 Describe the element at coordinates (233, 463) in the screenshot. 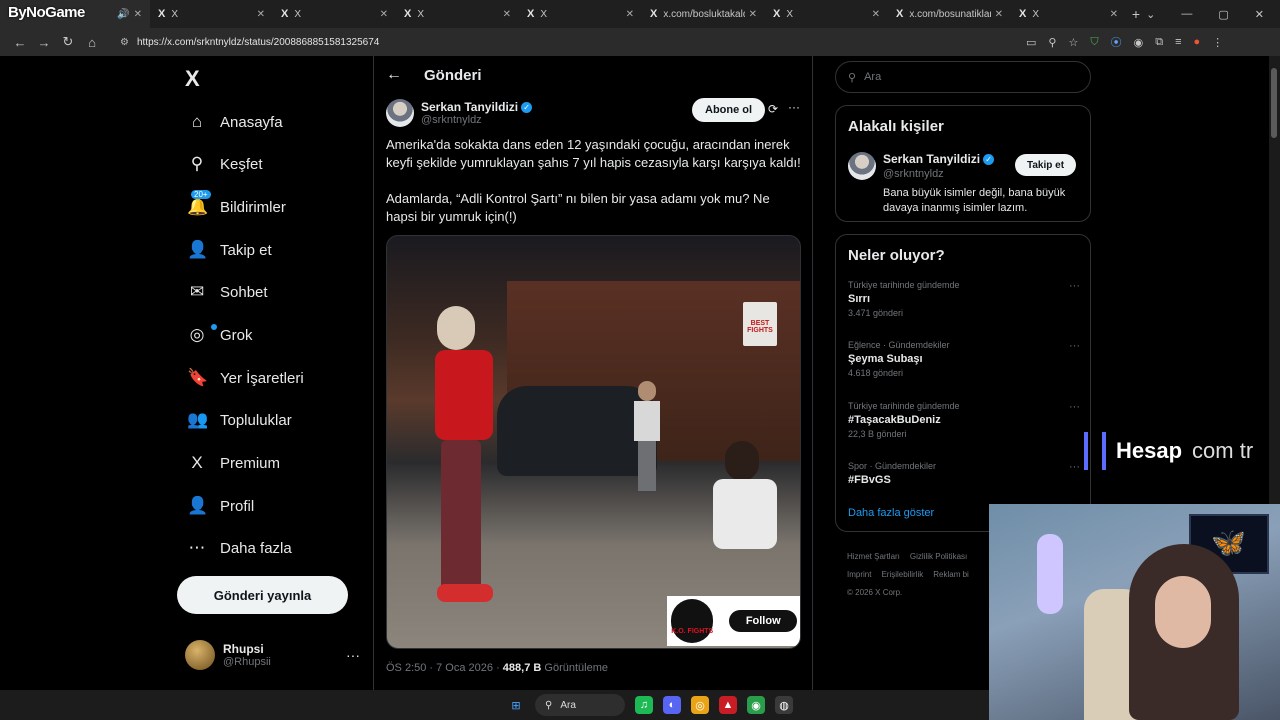

I see `nav-premium: X Premium` at that location.